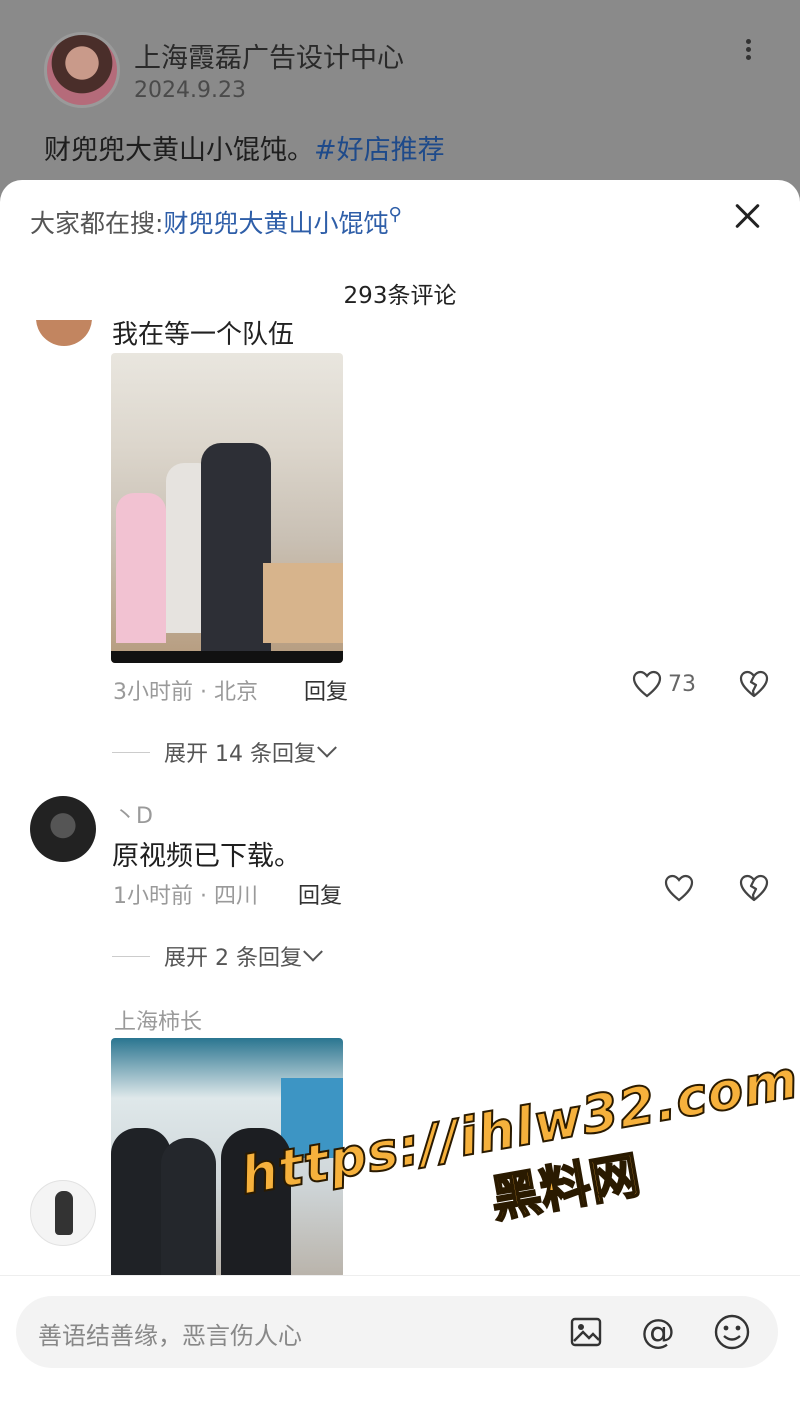  What do you see at coordinates (190, 90) in the screenshot?
I see `post-date: 2024.9.23` at bounding box center [190, 90].